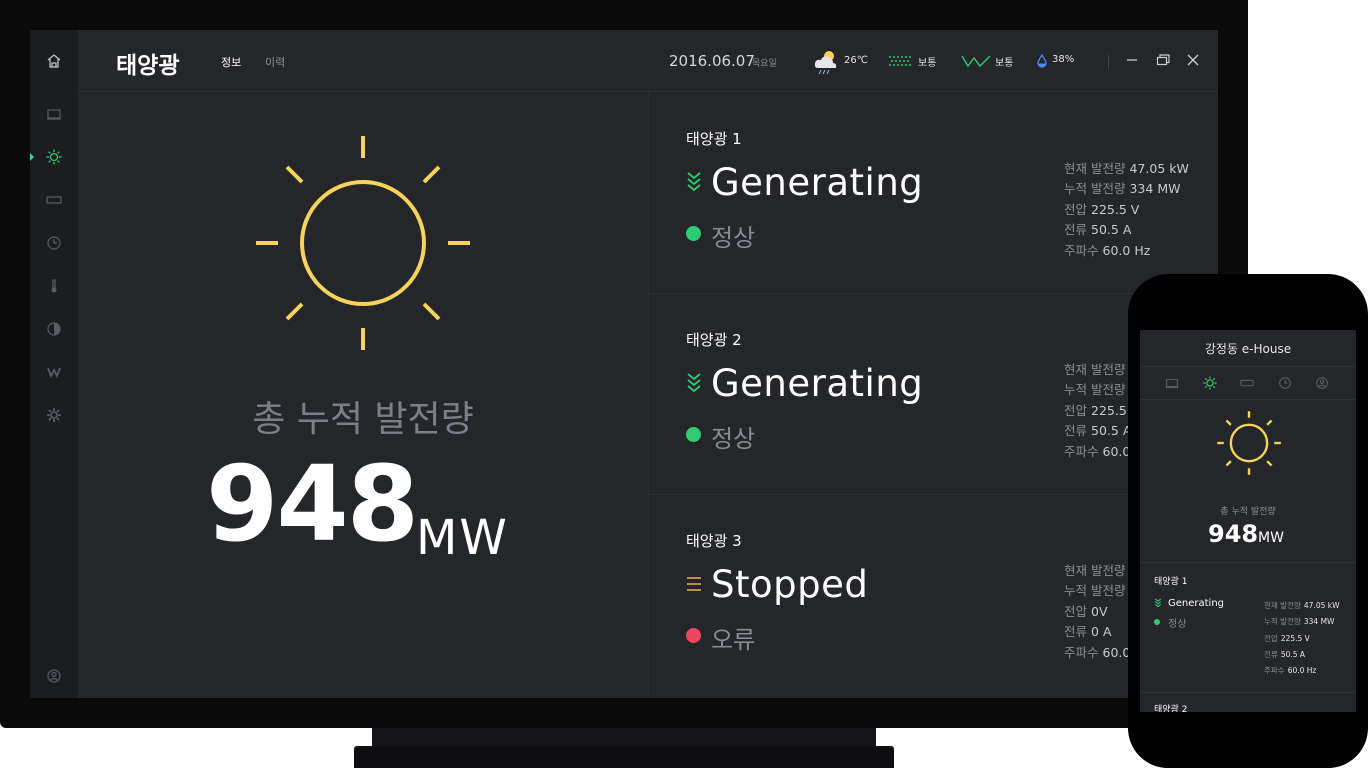 This screenshot has height=768, width=1368. Describe the element at coordinates (231, 62) in the screenshot. I see `tab-info: 정보` at that location.